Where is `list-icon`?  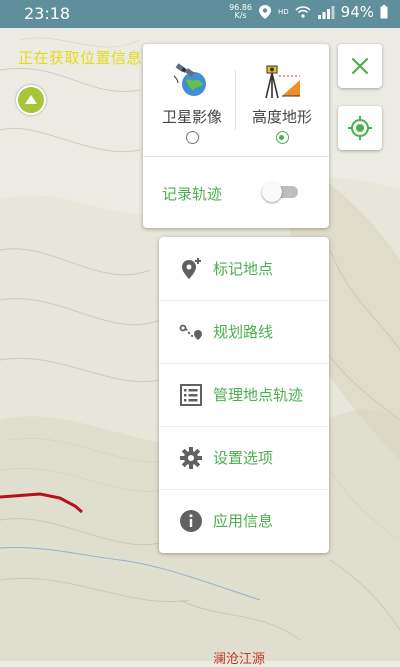 list-icon is located at coordinates (191, 395).